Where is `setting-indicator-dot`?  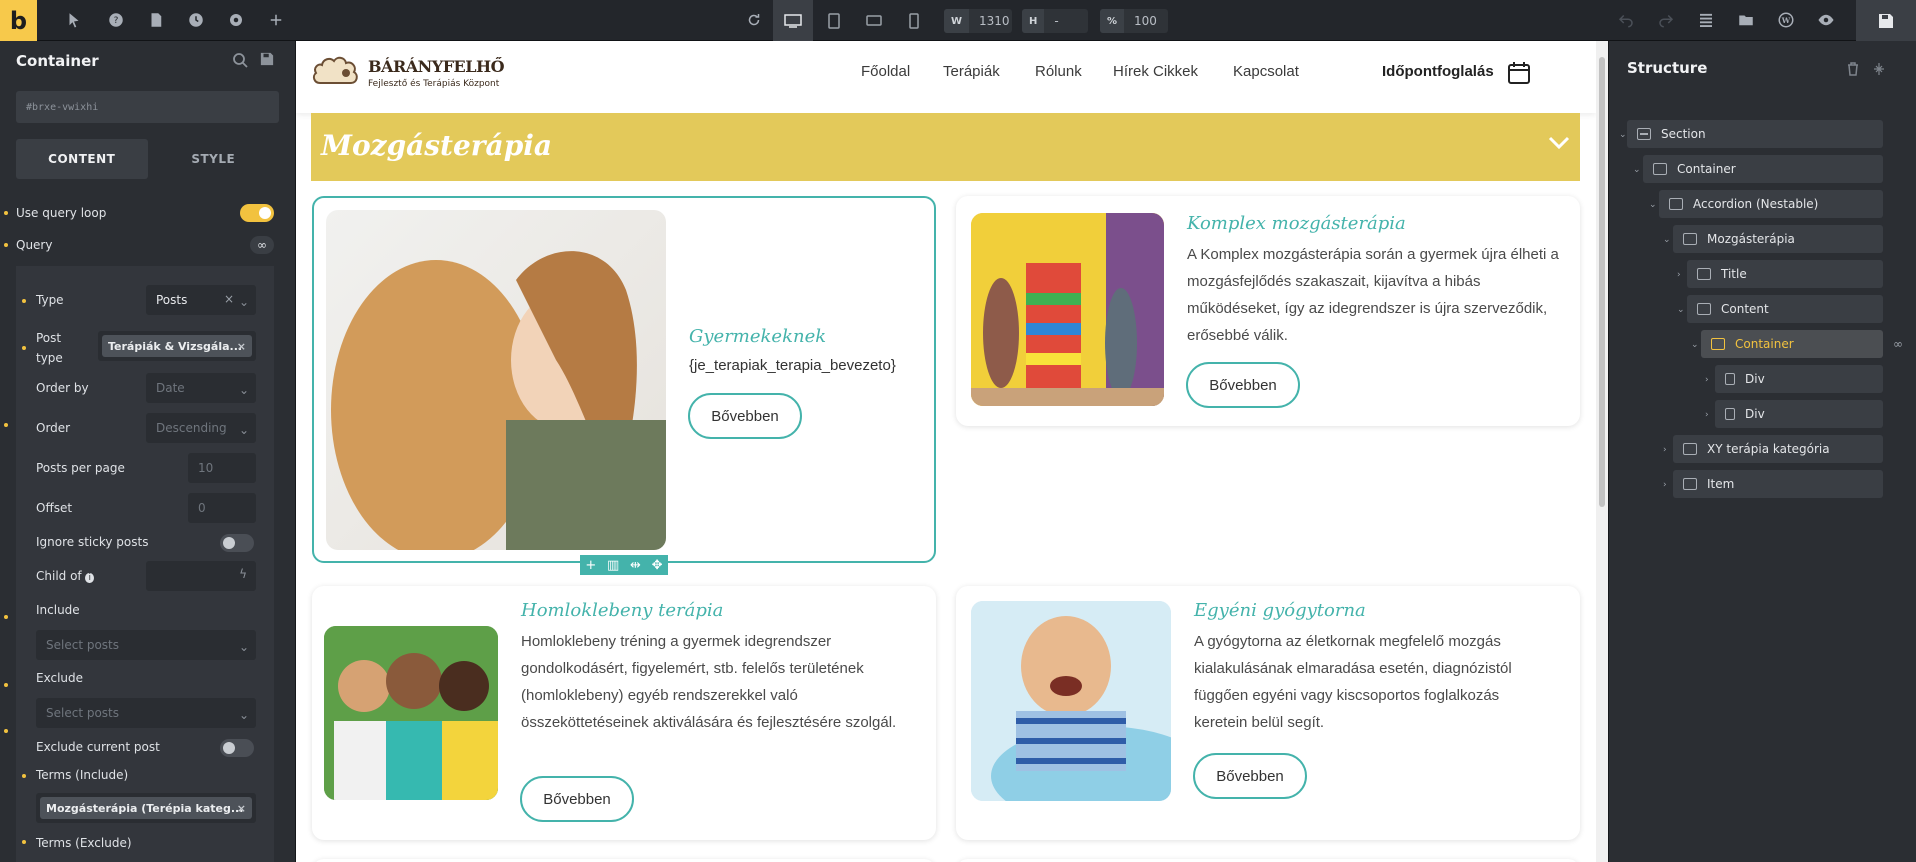
setting-indicator-dot is located at coordinates (6, 685).